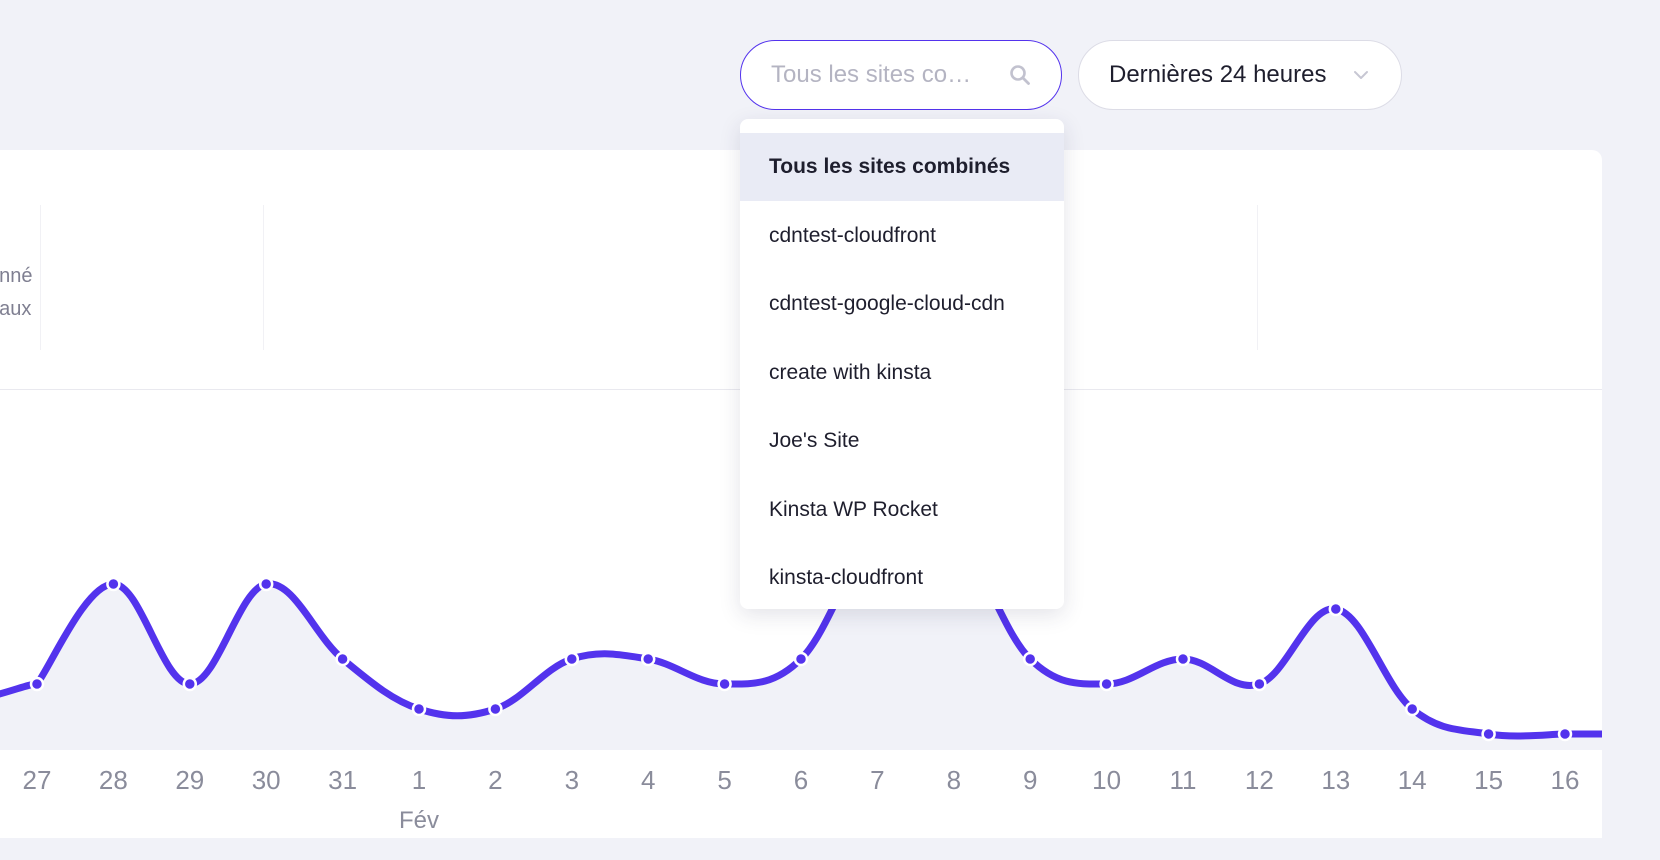 The height and width of the screenshot is (860, 1660). I want to click on dropdown-item: create with kinsta, so click(902, 373).